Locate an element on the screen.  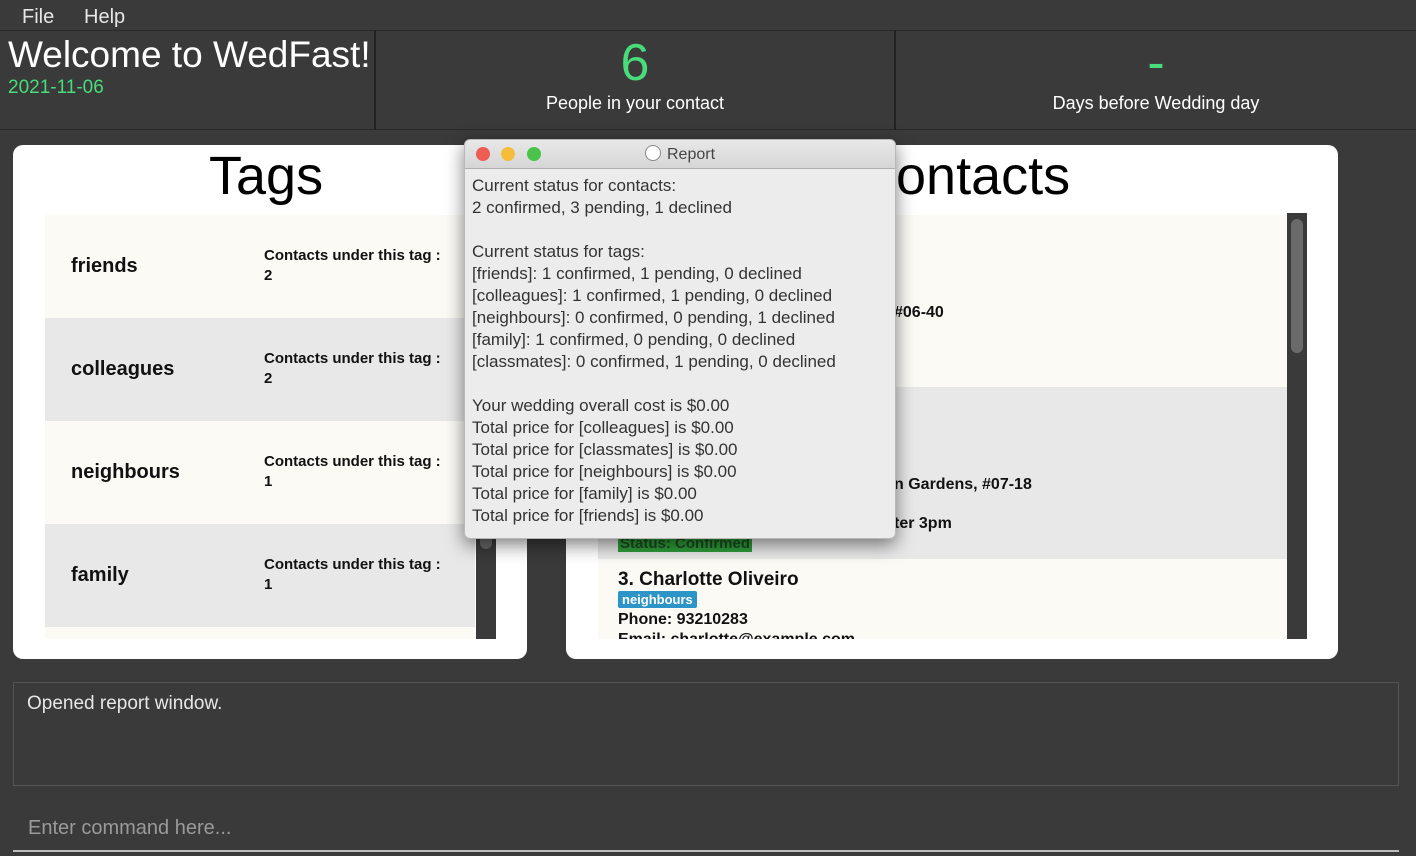
welcome-title: Welcome to WedFast! is located at coordinates (189, 54).